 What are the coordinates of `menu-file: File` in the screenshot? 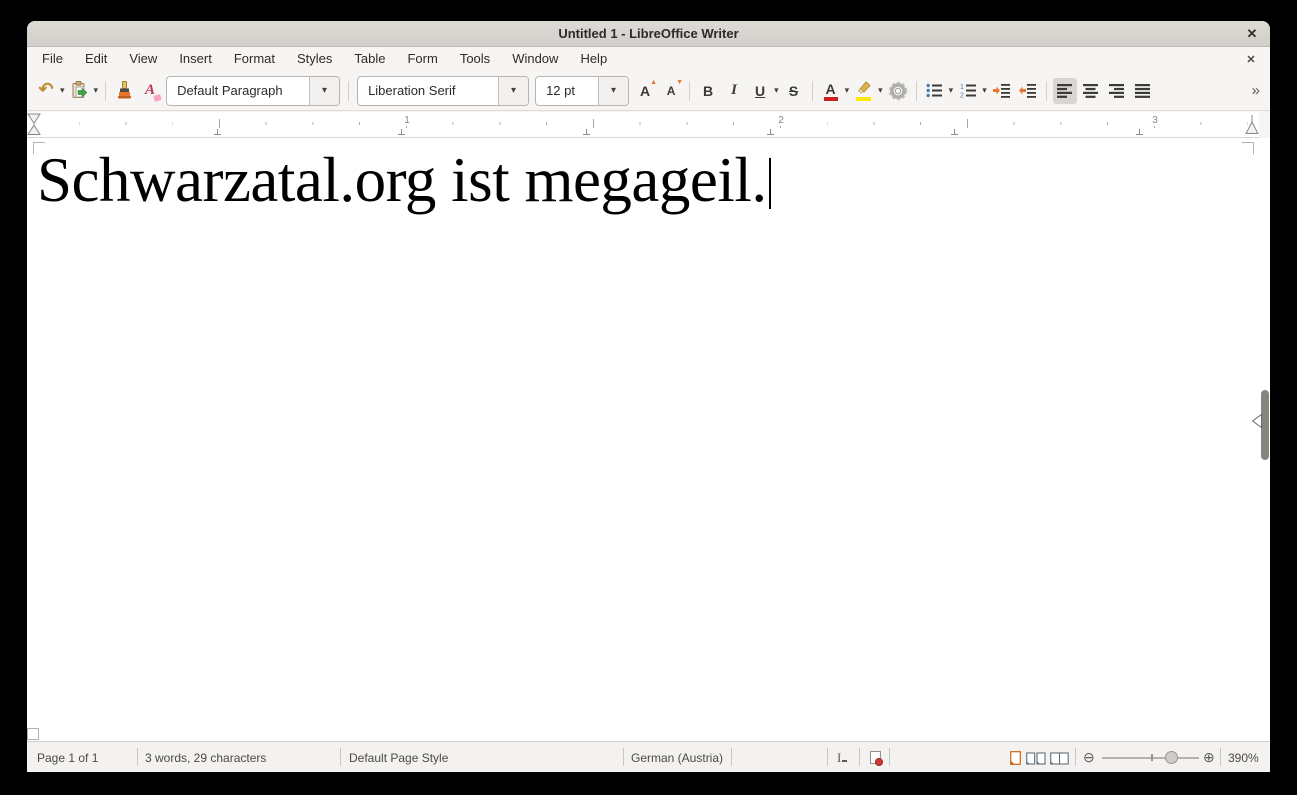 It's located at (52, 59).